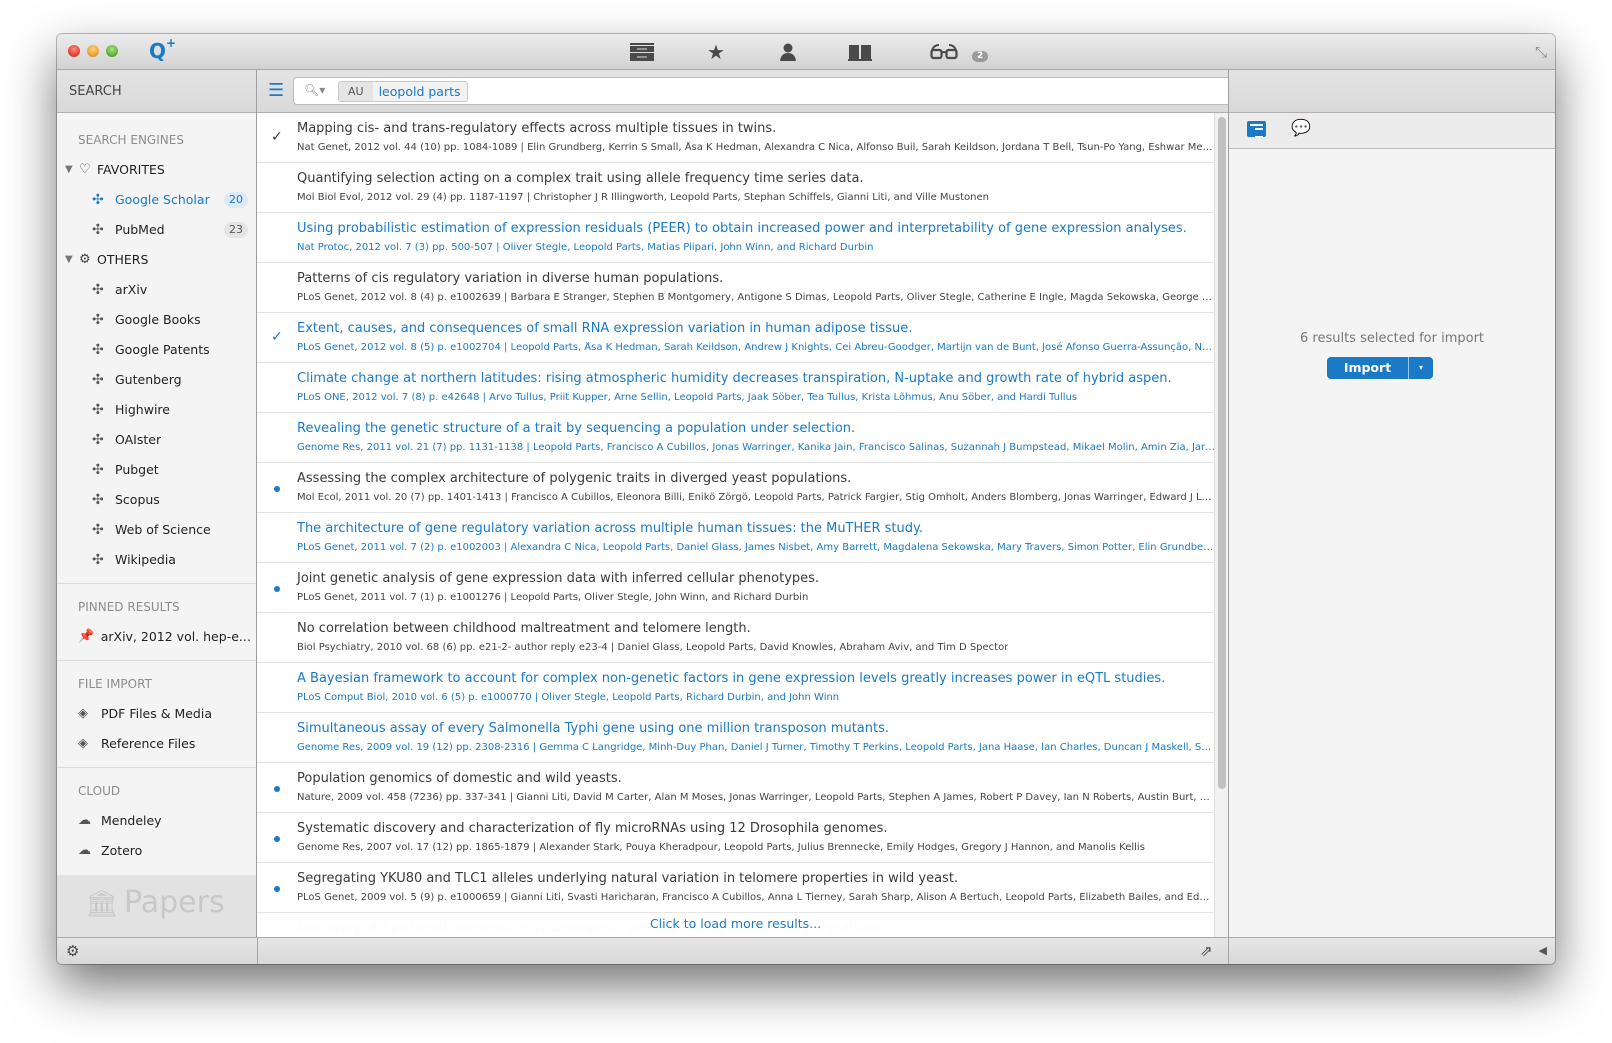  I want to click on papers-logo: 🏛 Papers, so click(156, 906).